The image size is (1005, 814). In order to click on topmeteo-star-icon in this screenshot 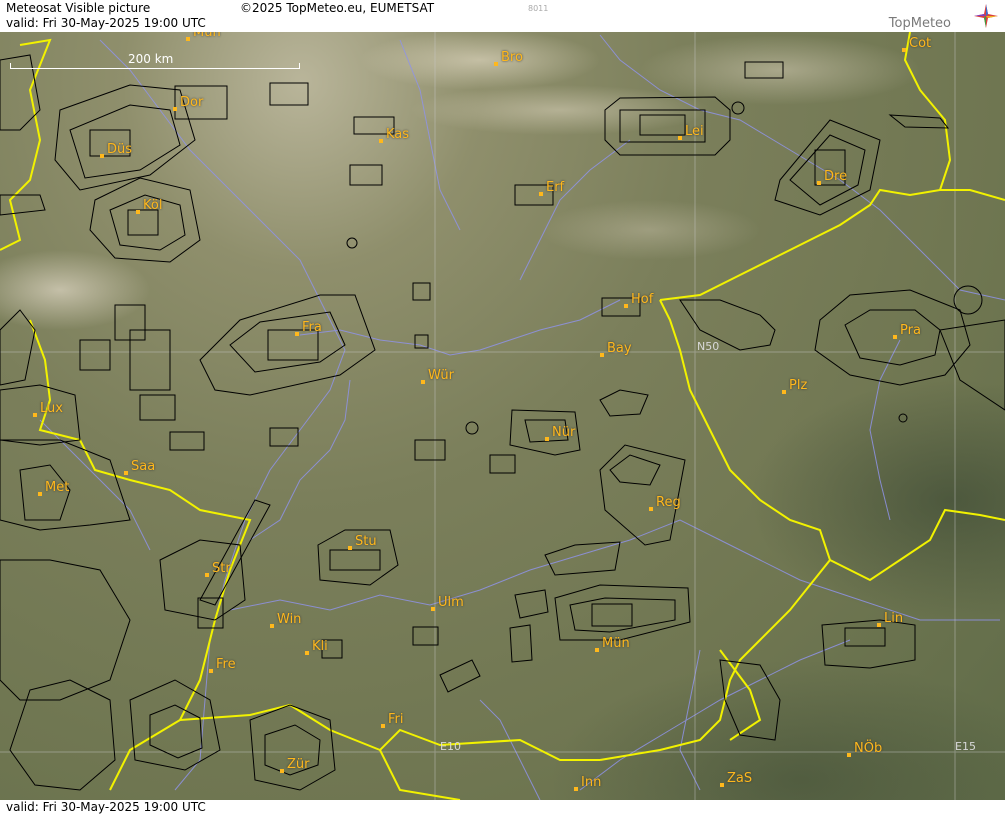, I will do `click(986, 16)`.